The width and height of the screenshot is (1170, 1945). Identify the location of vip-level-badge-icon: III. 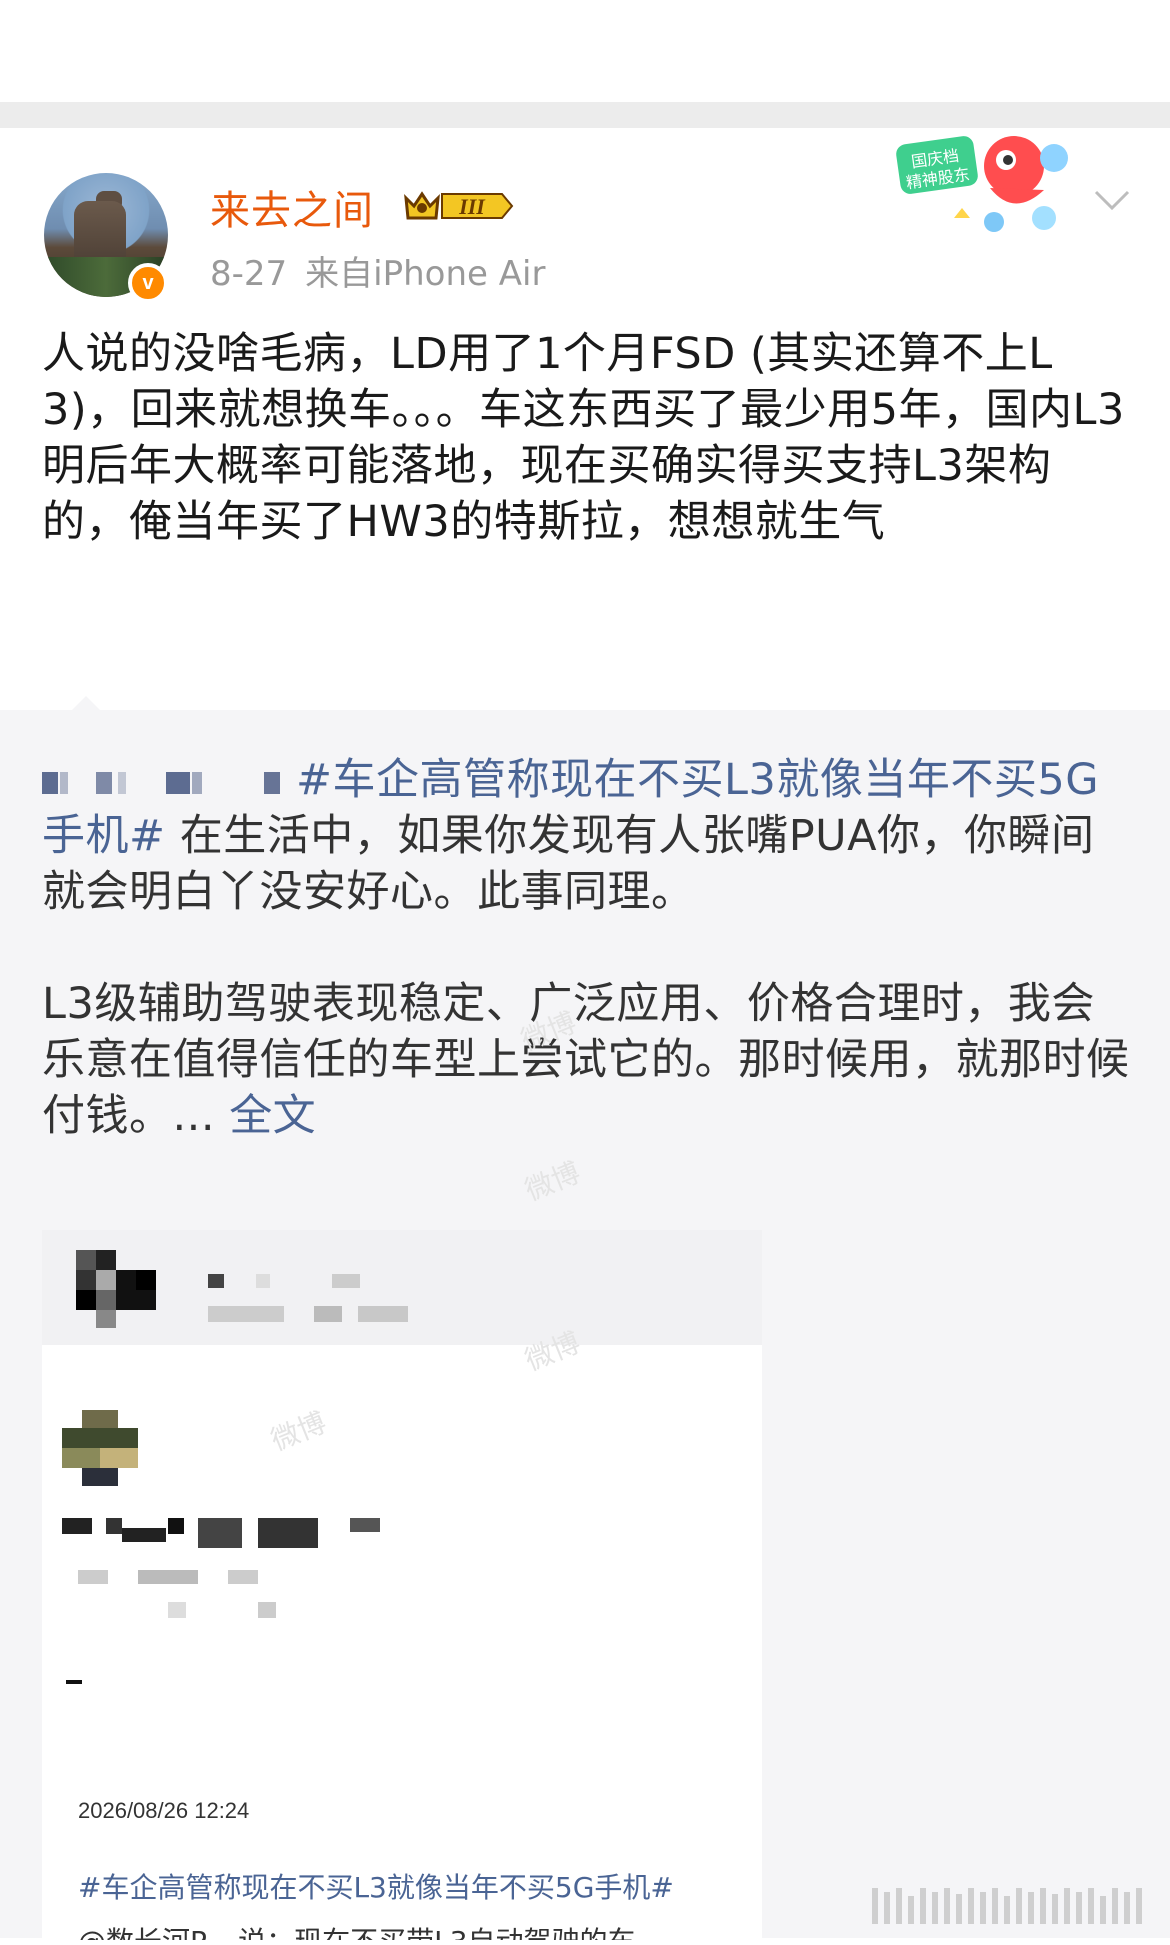
(459, 206).